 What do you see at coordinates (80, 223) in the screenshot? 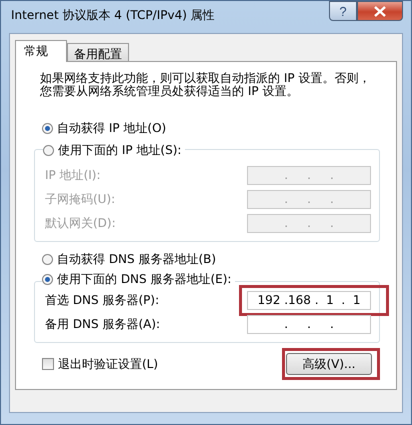
I see `field-label: 默认网关(D):` at bounding box center [80, 223].